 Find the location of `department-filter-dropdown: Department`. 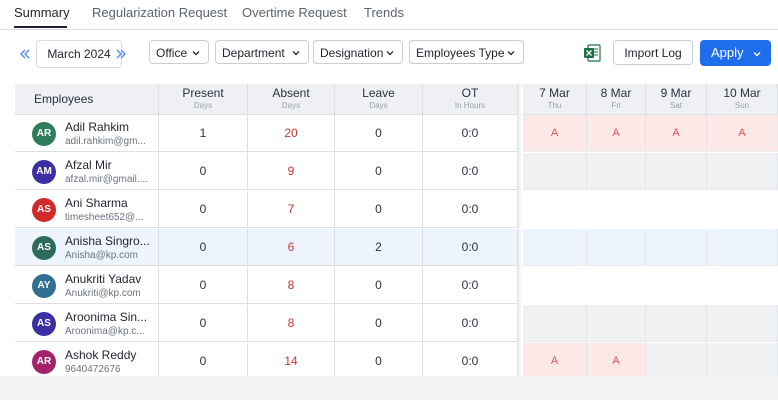

department-filter-dropdown: Department is located at coordinates (262, 52).